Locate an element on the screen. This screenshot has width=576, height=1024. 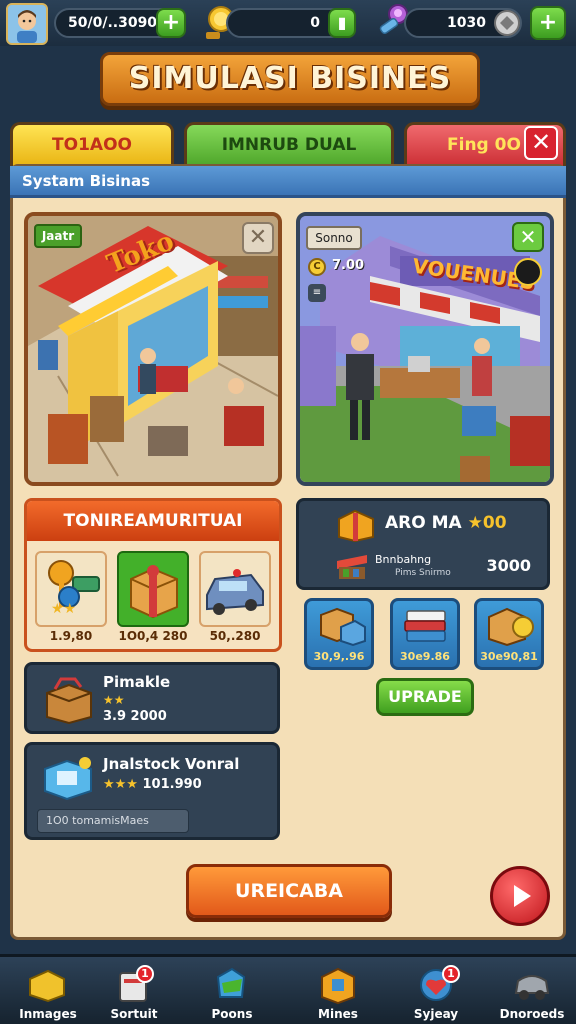
main-action-button: UREICABA is located at coordinates (289, 891).